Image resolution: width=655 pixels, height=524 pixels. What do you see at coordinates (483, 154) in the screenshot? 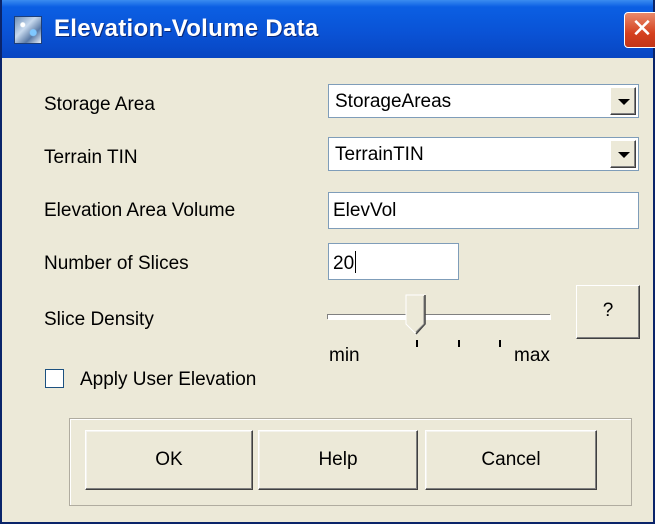
I see `terrain-tin-select: TerrainTIN` at bounding box center [483, 154].